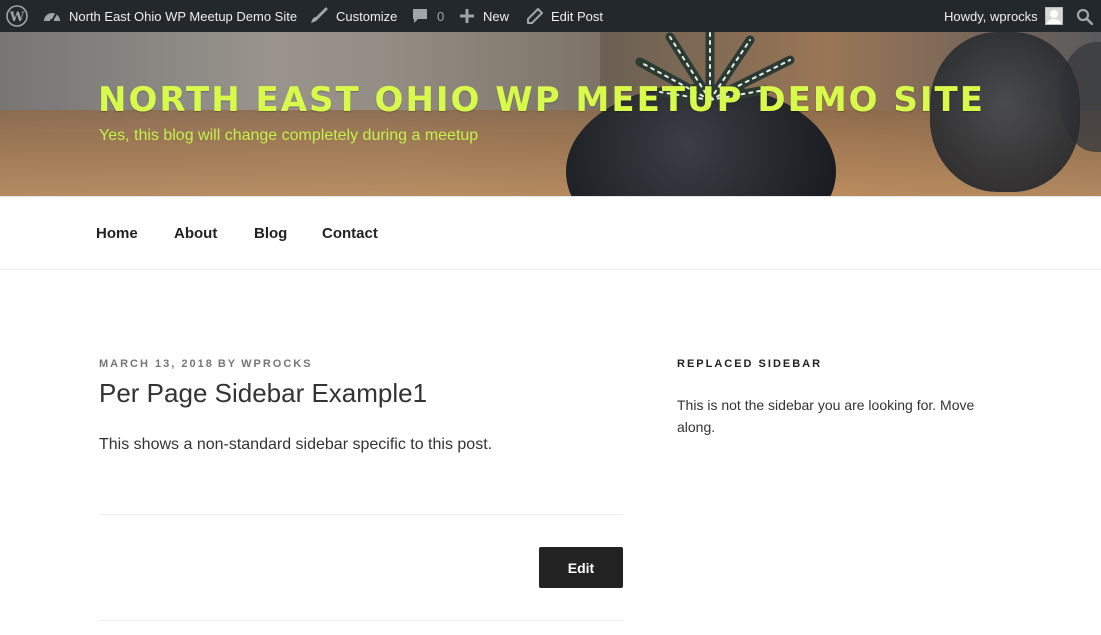  I want to click on customize-link: Customize, so click(353, 16).